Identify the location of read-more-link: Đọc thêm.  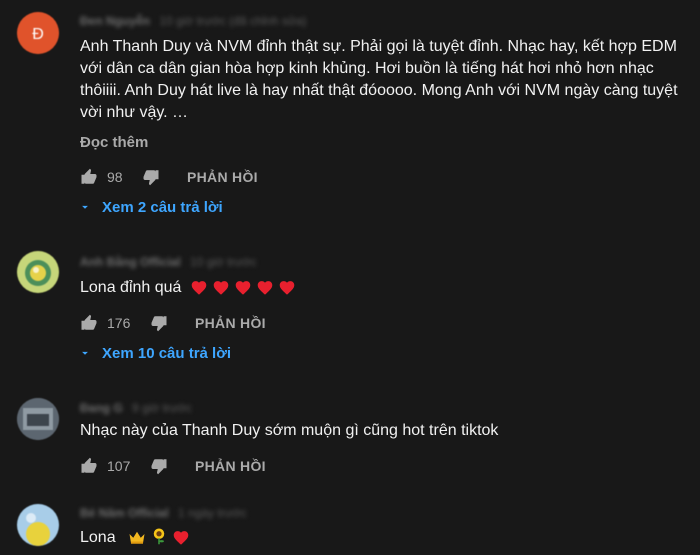
(114, 142).